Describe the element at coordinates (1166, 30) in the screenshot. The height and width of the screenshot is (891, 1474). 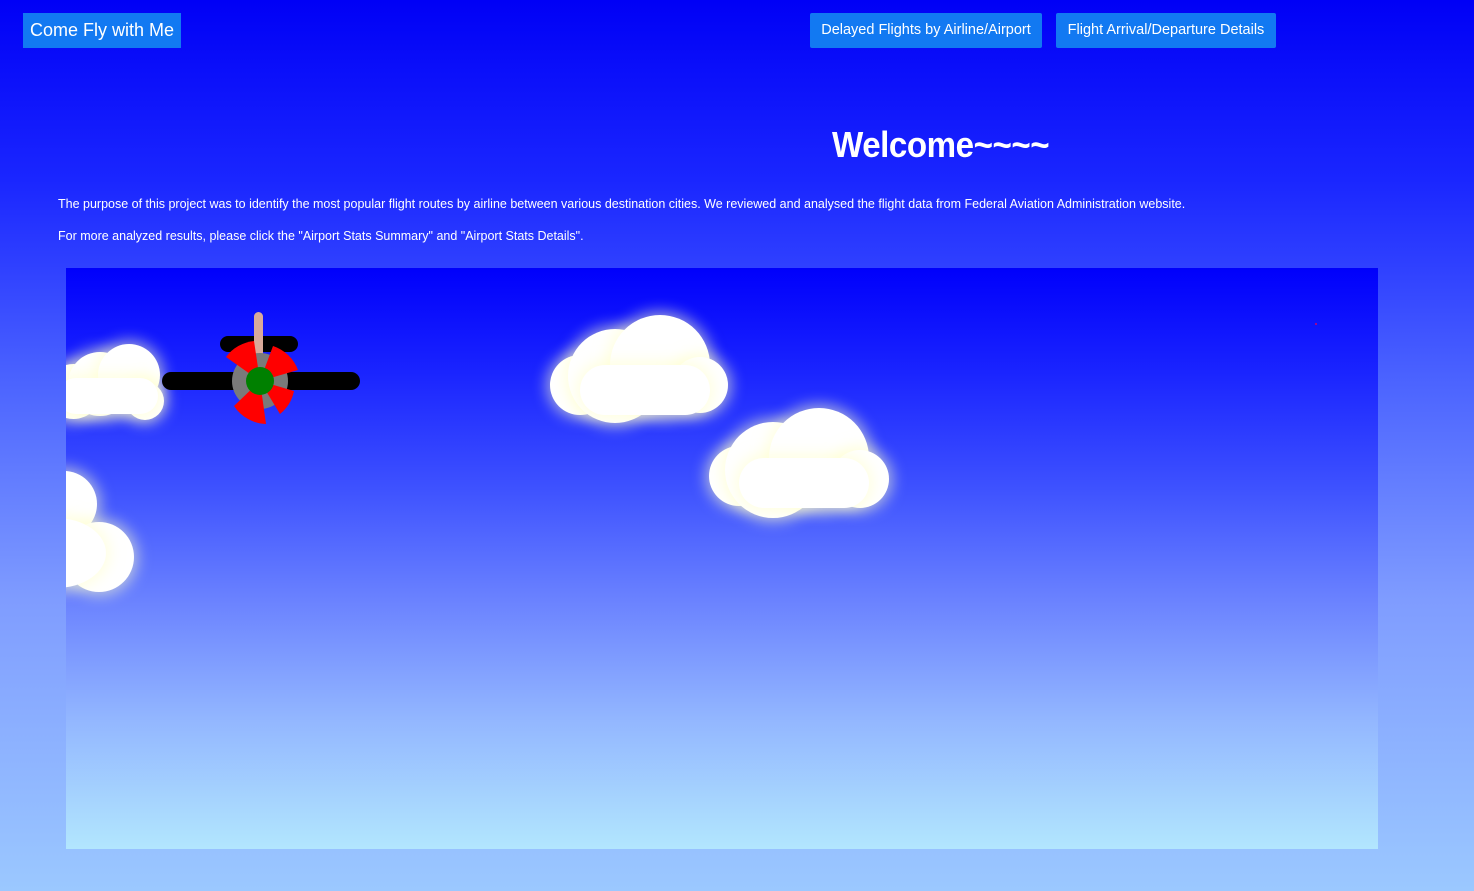
I see `flight-details-button: Flight Arrival/Departure Details` at that location.